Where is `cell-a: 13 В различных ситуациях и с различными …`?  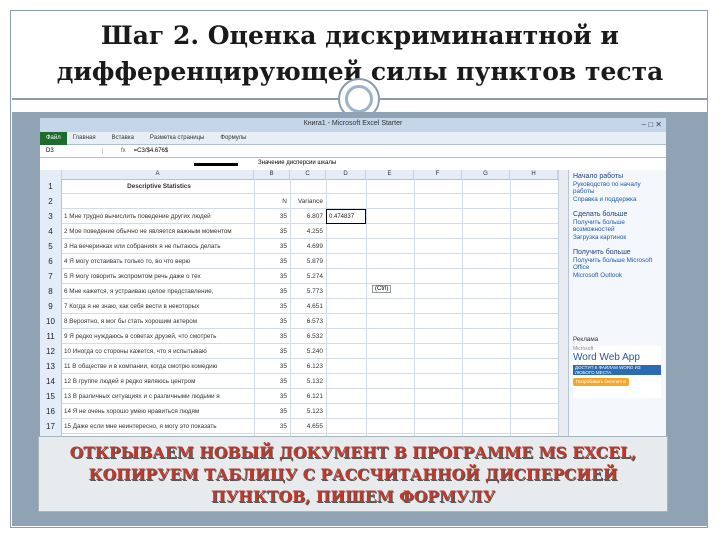 cell-a: 13 В различных ситуациях и с различными … is located at coordinates (159, 396).